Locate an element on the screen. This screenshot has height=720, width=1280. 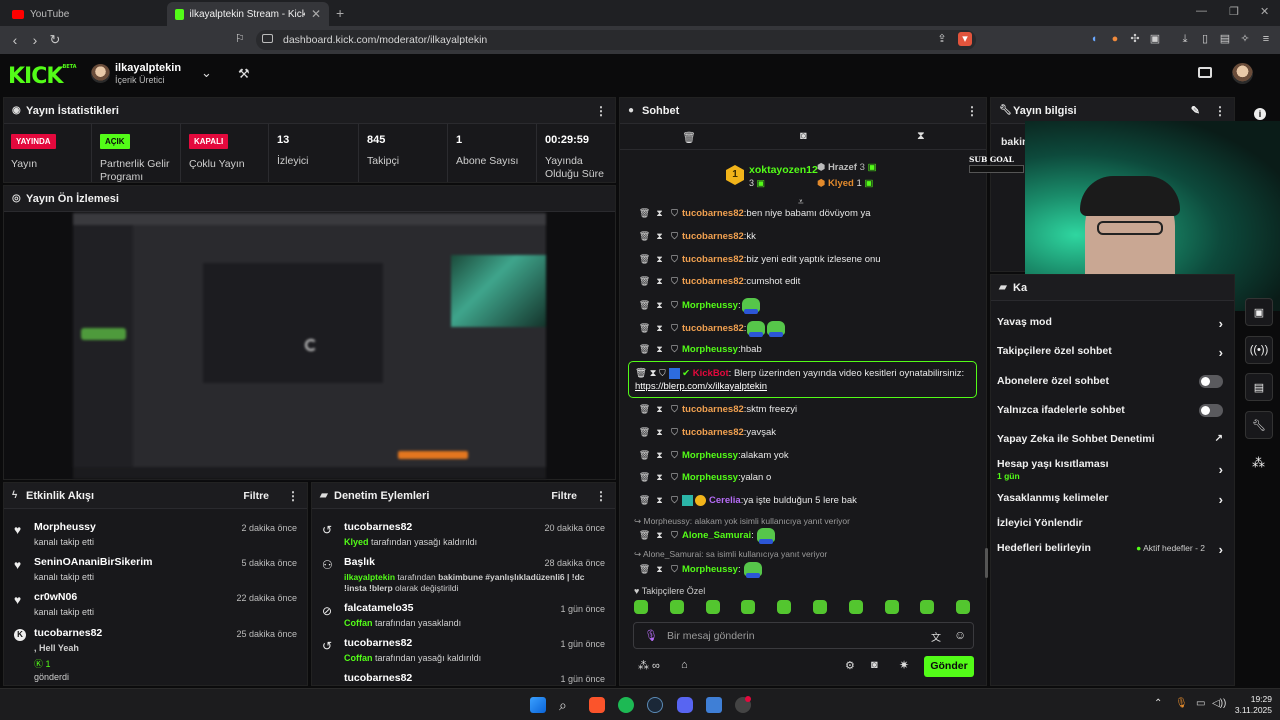
emote-3-icon is located at coordinates (712, 607).